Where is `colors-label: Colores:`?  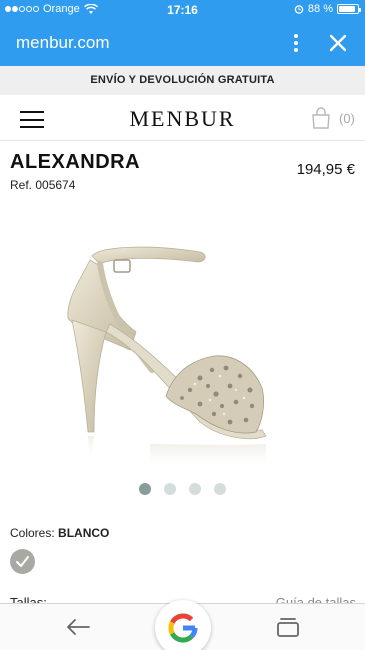 colors-label: Colores: is located at coordinates (32, 533).